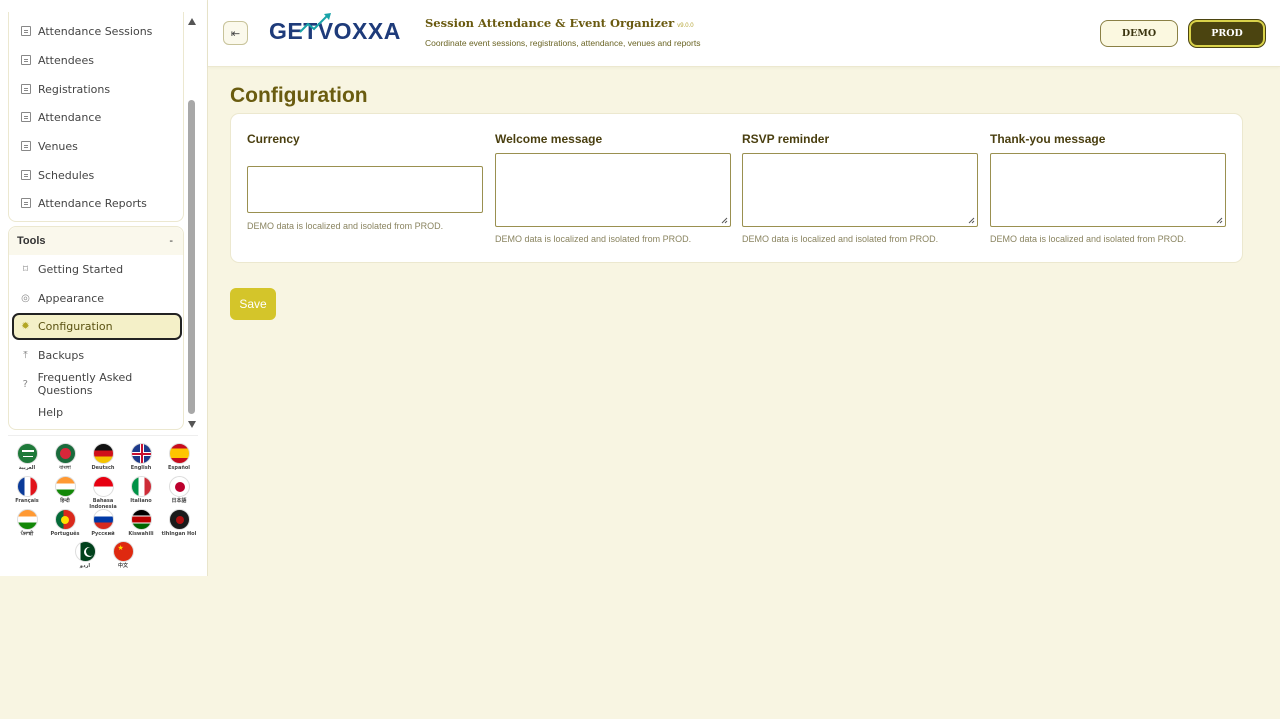  What do you see at coordinates (141, 501) in the screenshot?
I see `language-label: Italiano` at bounding box center [141, 501].